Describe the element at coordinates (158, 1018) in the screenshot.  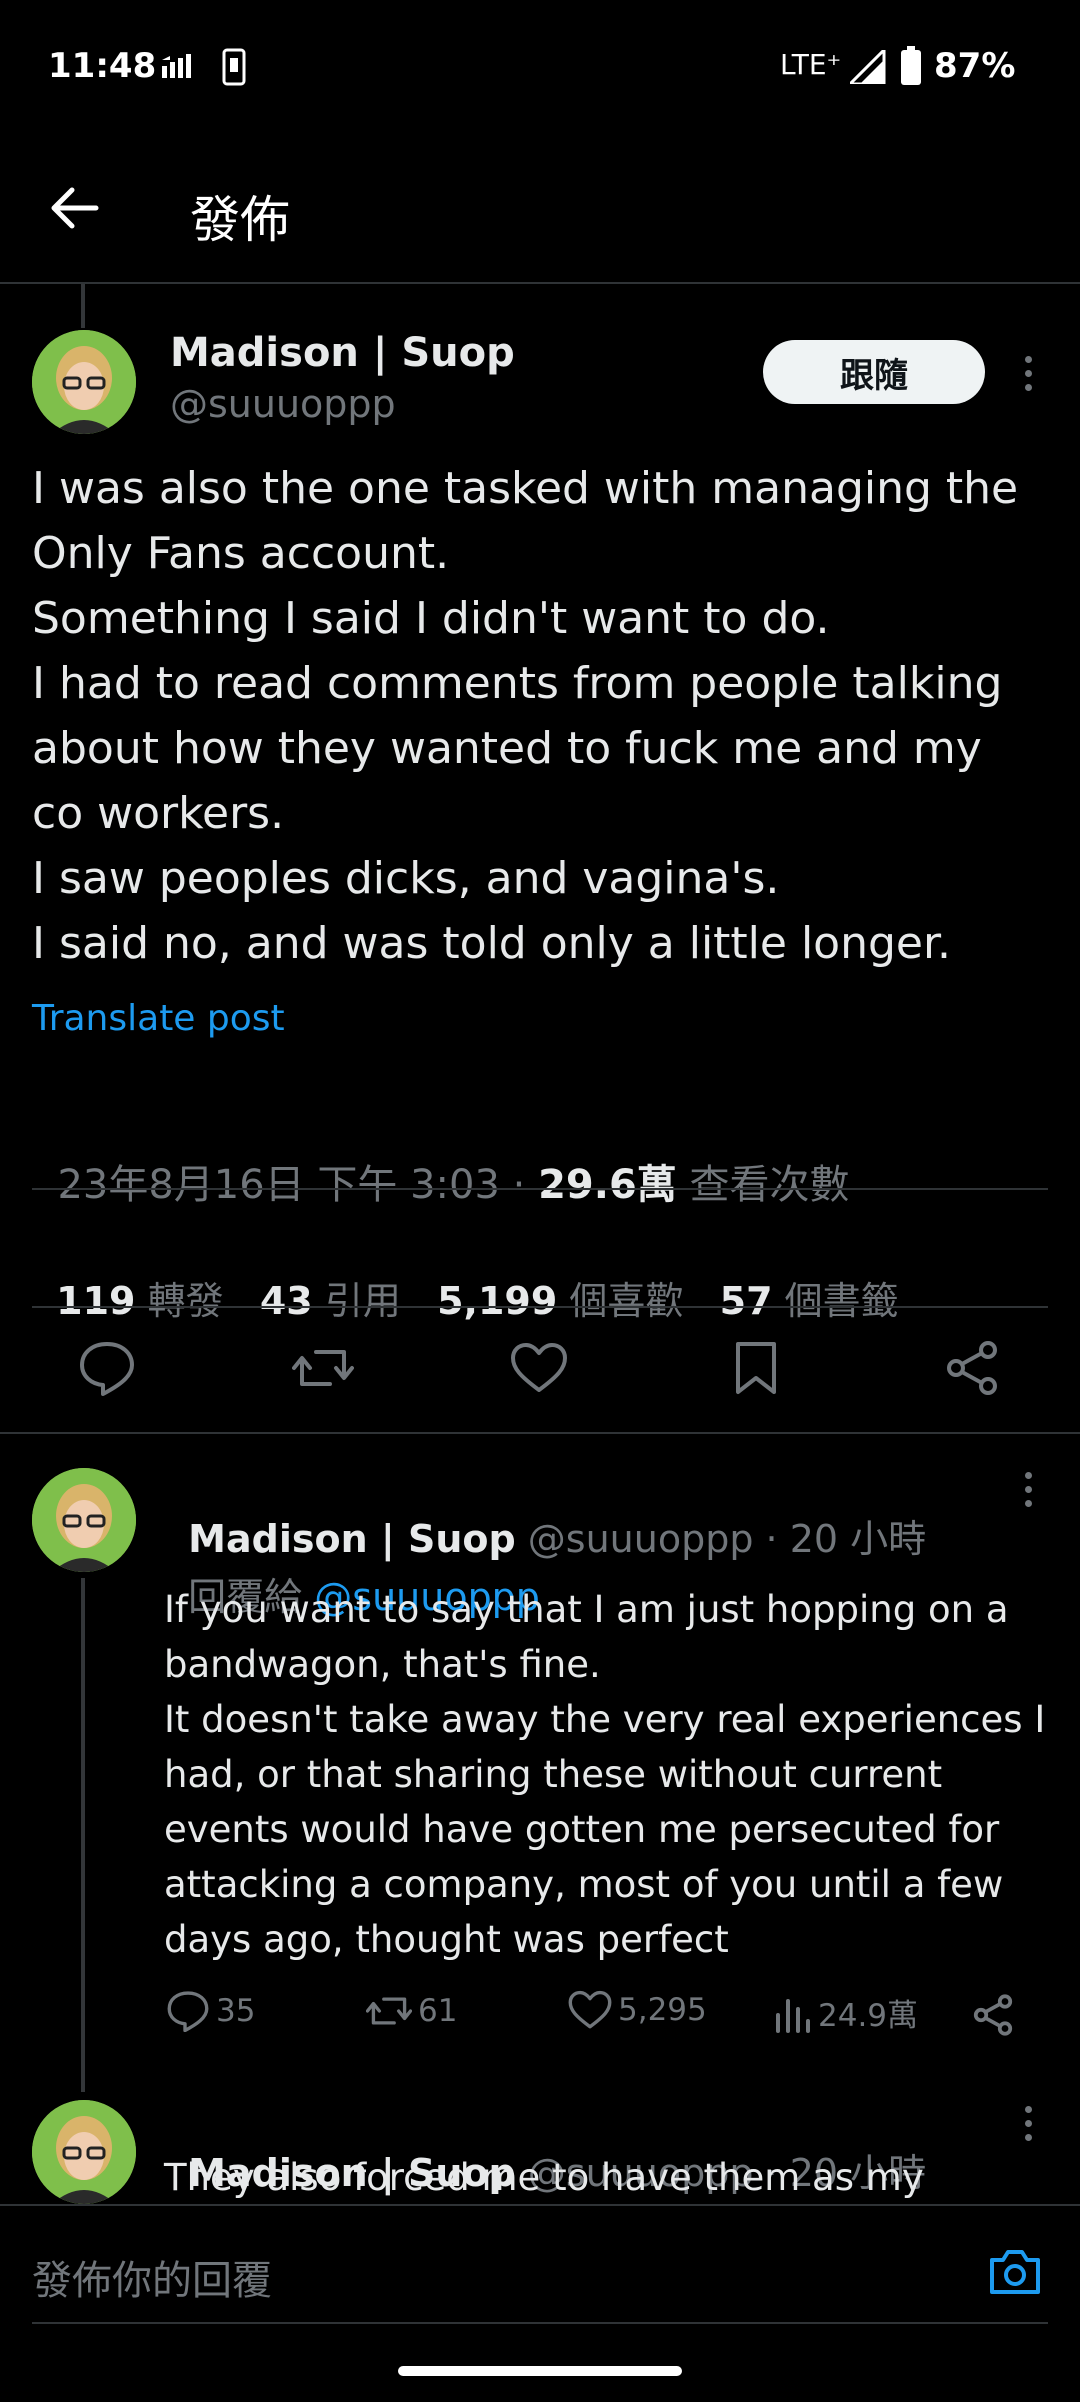
I see `translate-post-link: Translate post` at that location.